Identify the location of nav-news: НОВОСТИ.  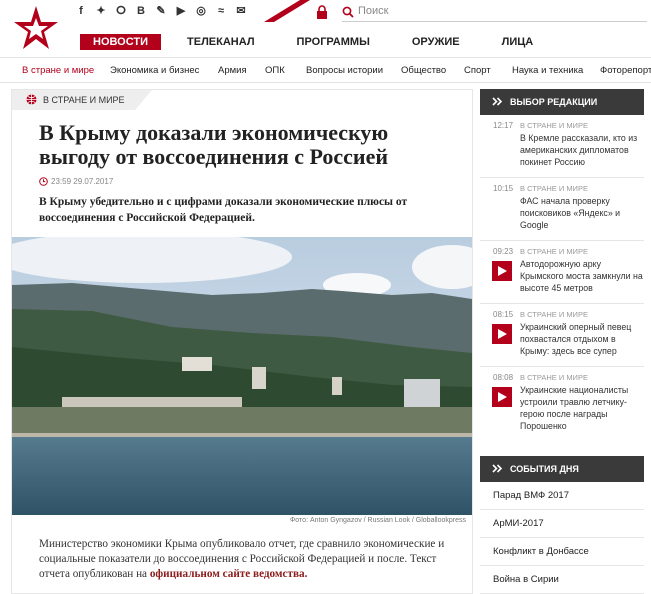
(121, 42).